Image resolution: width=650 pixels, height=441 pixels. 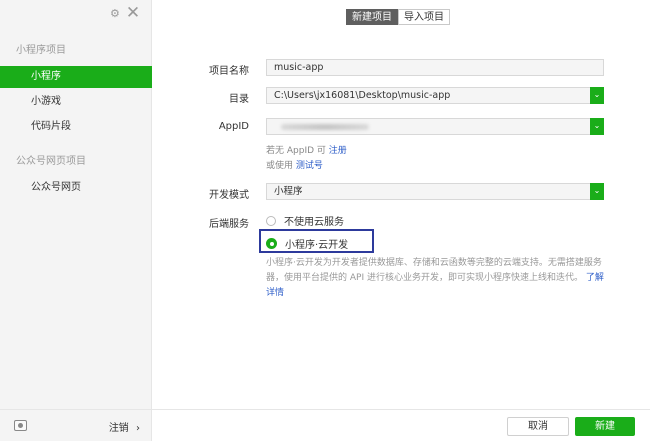 What do you see at coordinates (229, 224) in the screenshot?
I see `backend-service-label: 后端服务` at bounding box center [229, 224].